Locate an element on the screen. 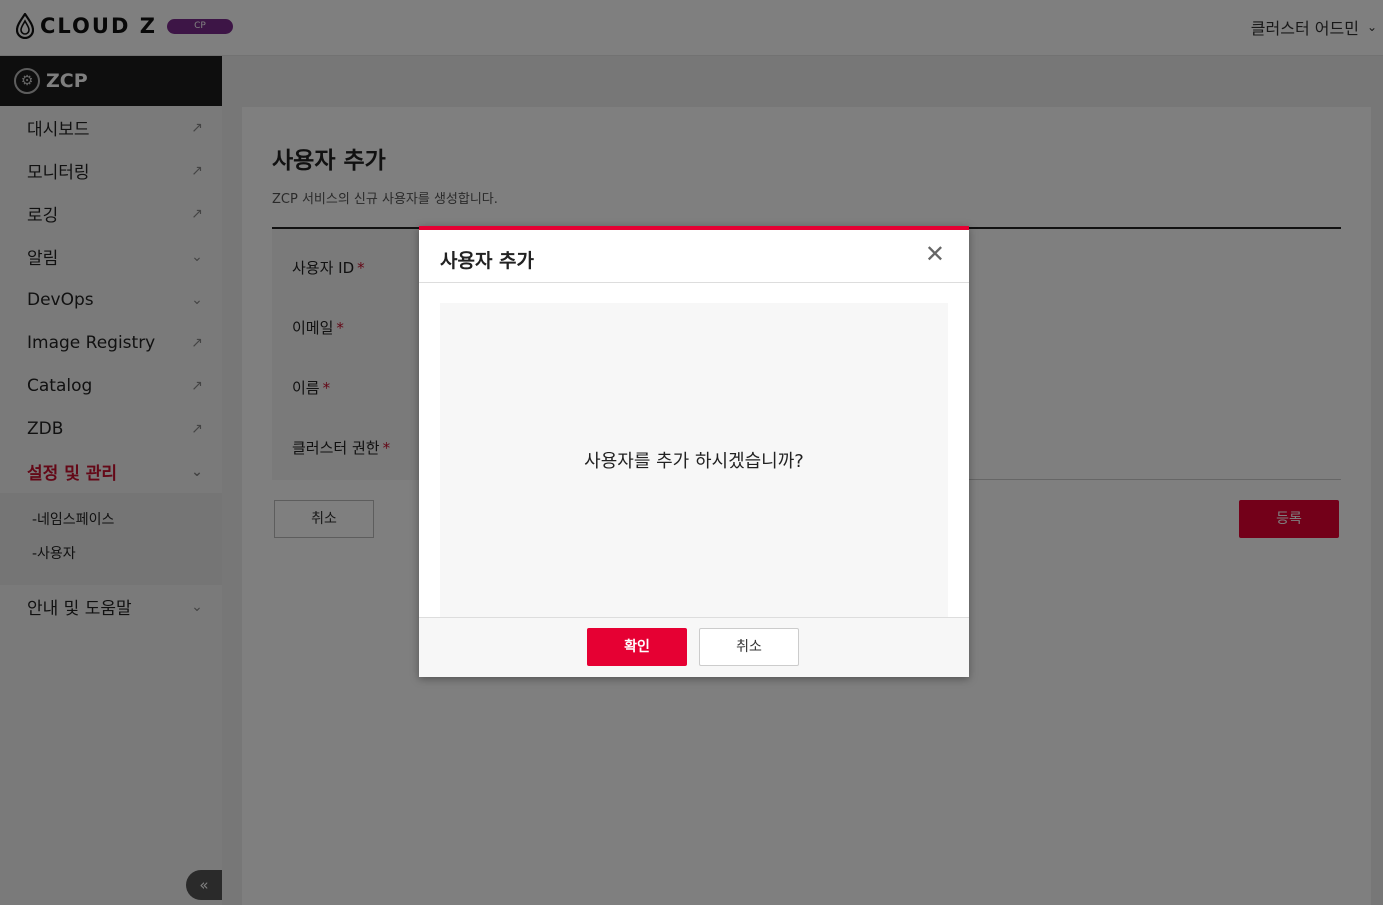 The width and height of the screenshot is (1383, 905). dialog-title: 사용자 추가 is located at coordinates (487, 261).